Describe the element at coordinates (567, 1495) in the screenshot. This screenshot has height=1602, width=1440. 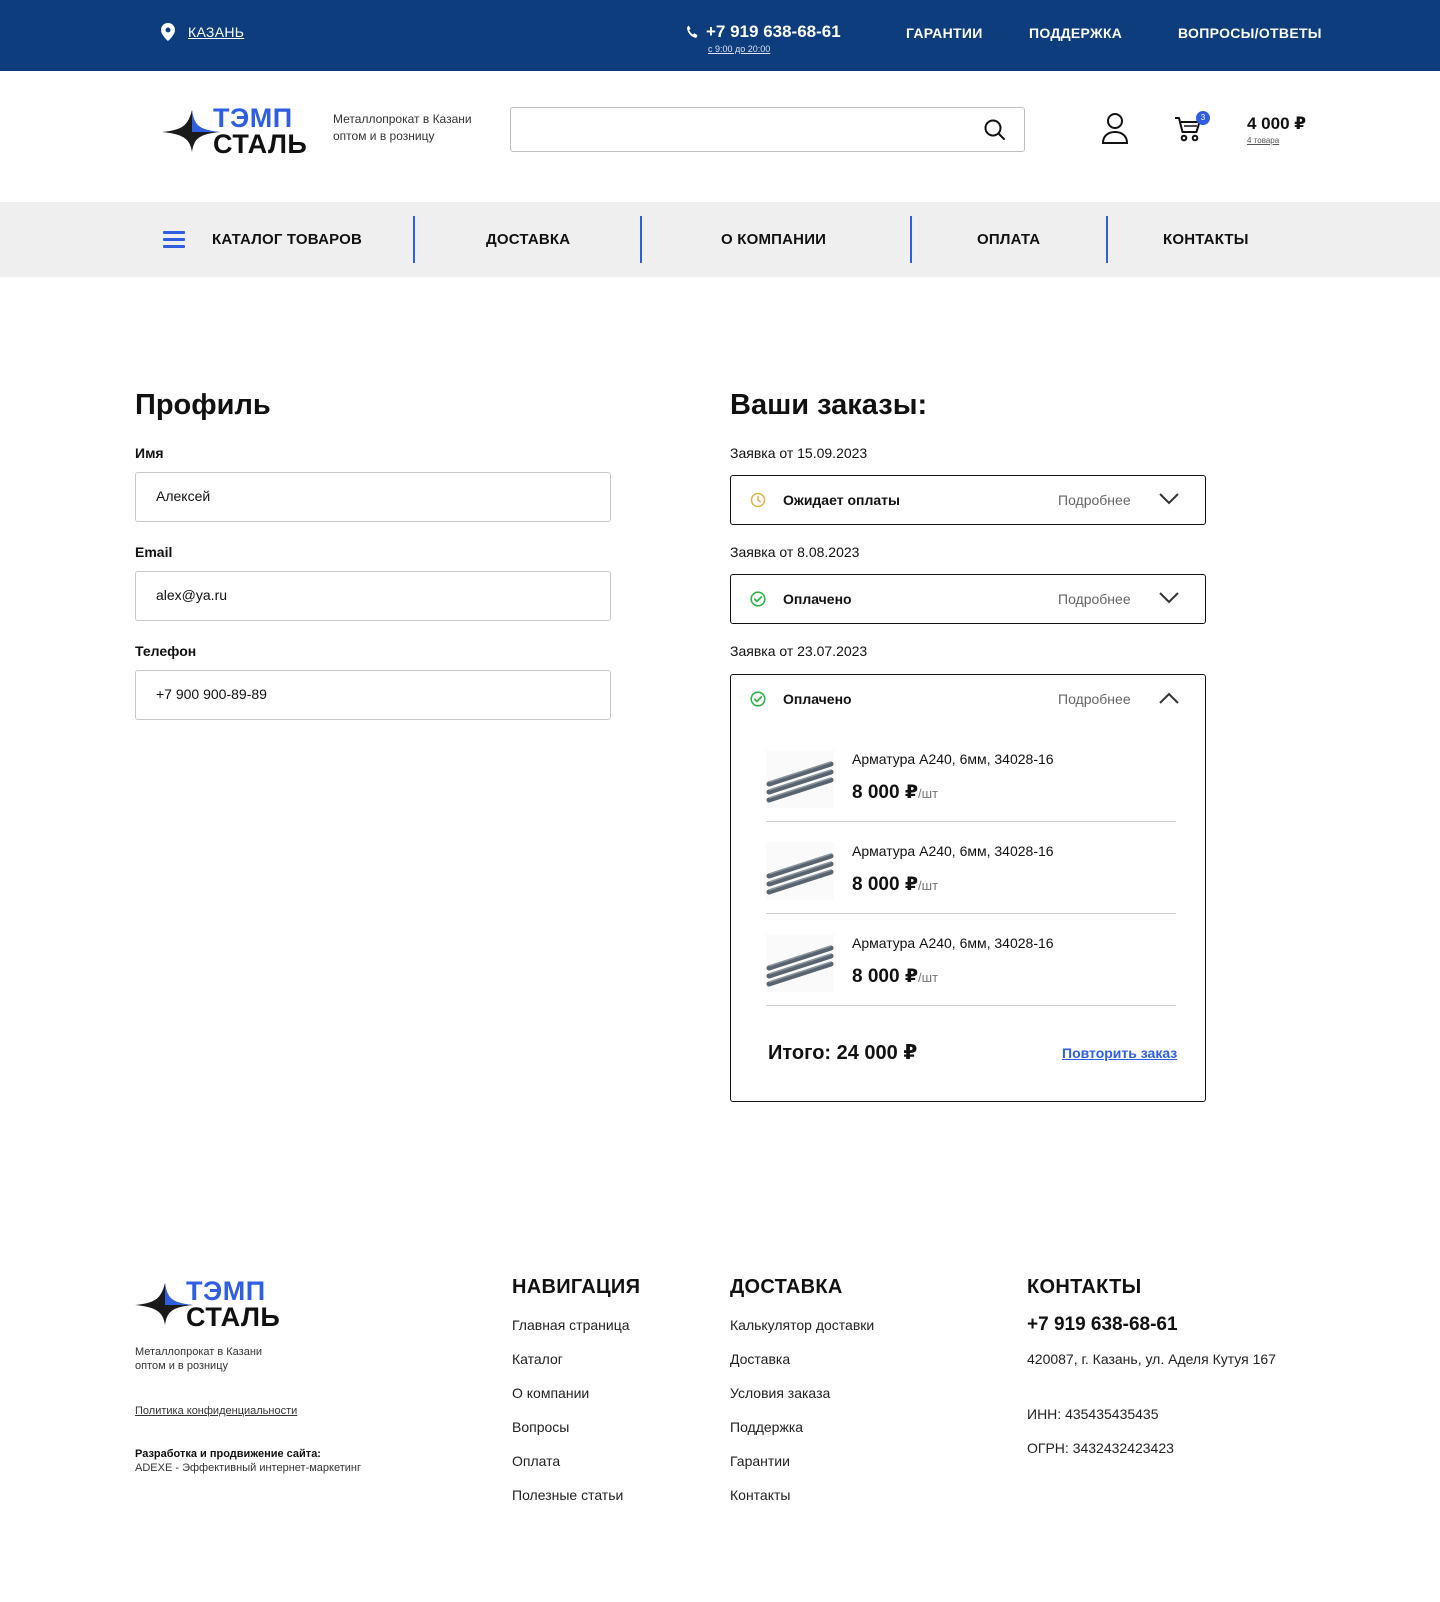
I see `footer-link-articles: Полезные статьи` at that location.